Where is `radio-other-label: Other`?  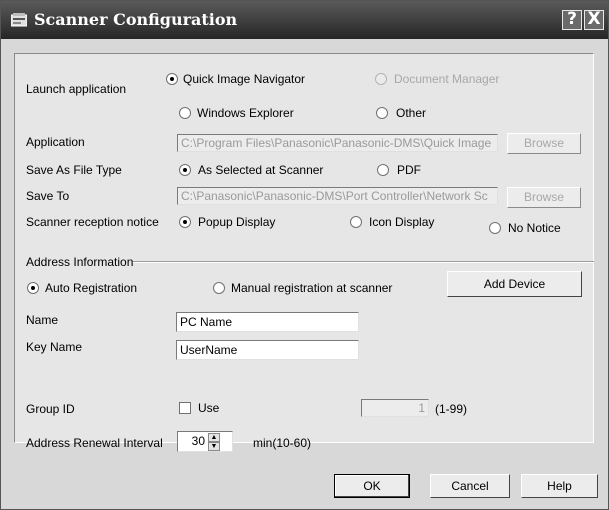
radio-other-label: Other is located at coordinates (411, 113).